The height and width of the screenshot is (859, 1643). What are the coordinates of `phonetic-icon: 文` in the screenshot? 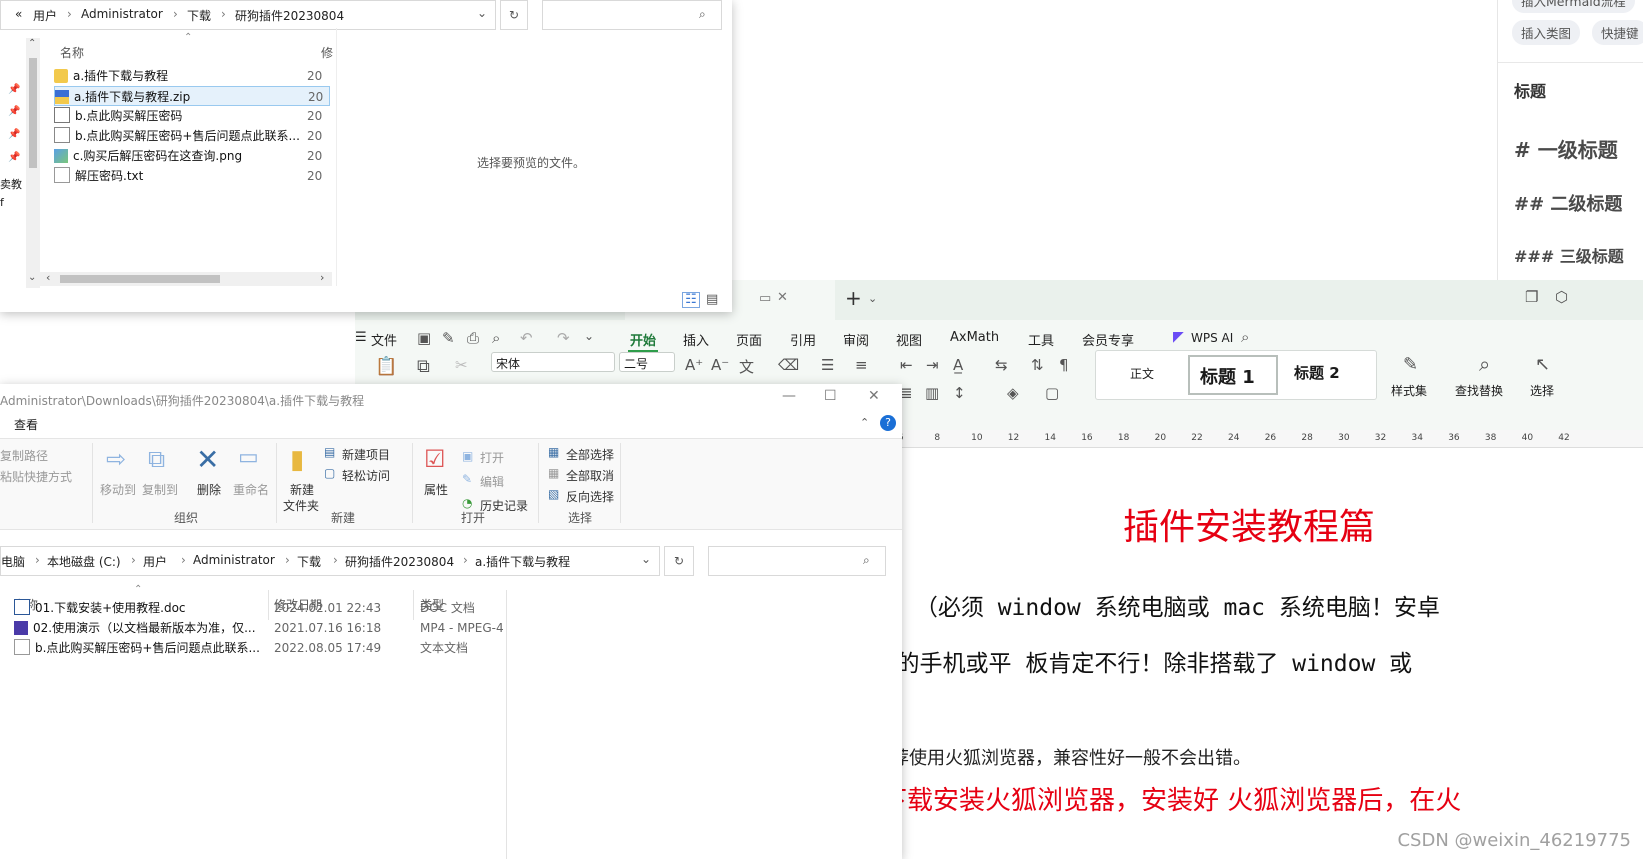 It's located at (746, 366).